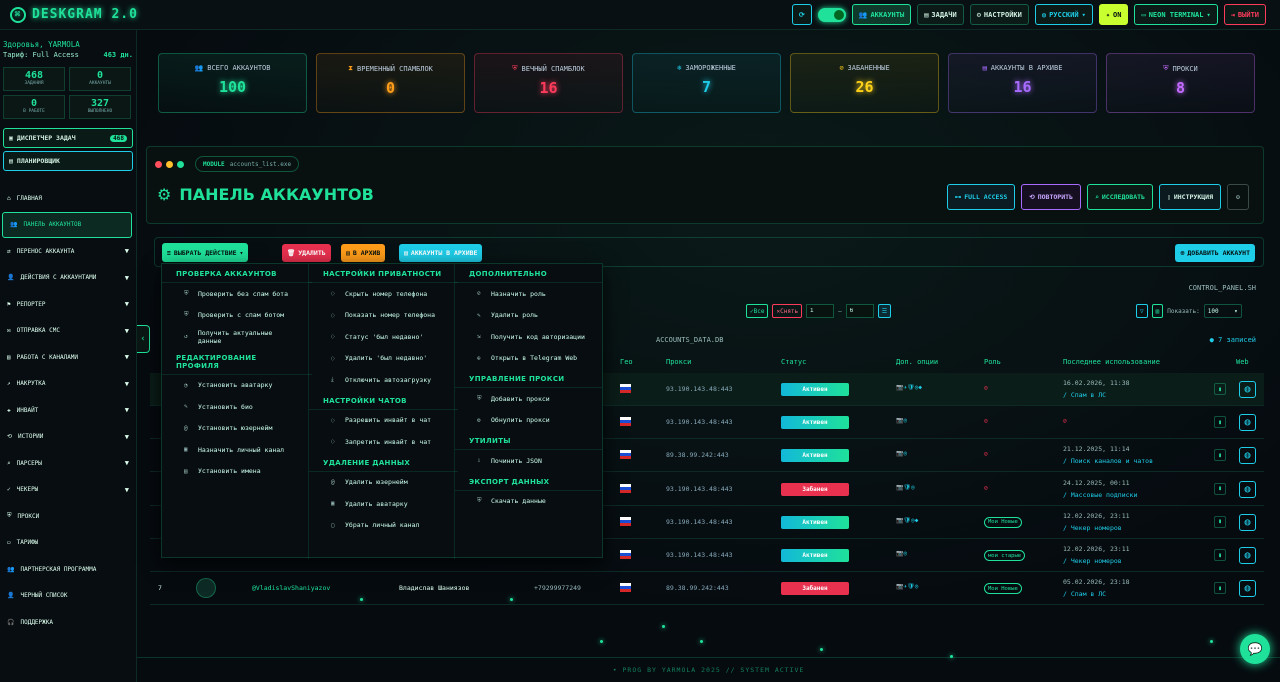  Describe the element at coordinates (884, 311) in the screenshot. I see `apply-range-button: ☰` at that location.